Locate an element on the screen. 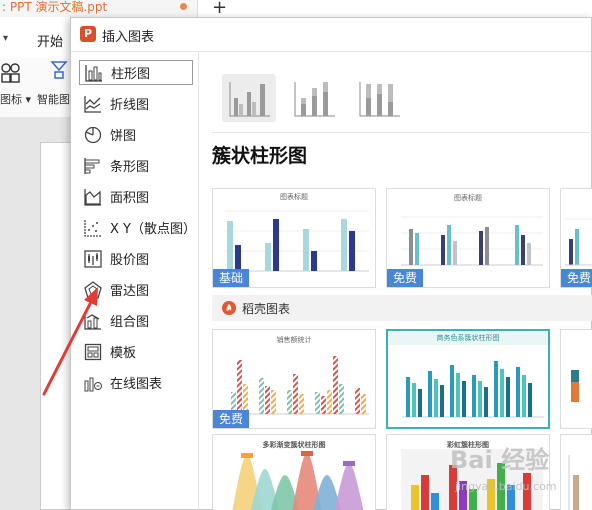 This screenshot has width=592, height=510. document-tab-title: : PPT 演示文稿.ppt is located at coordinates (55, 7).